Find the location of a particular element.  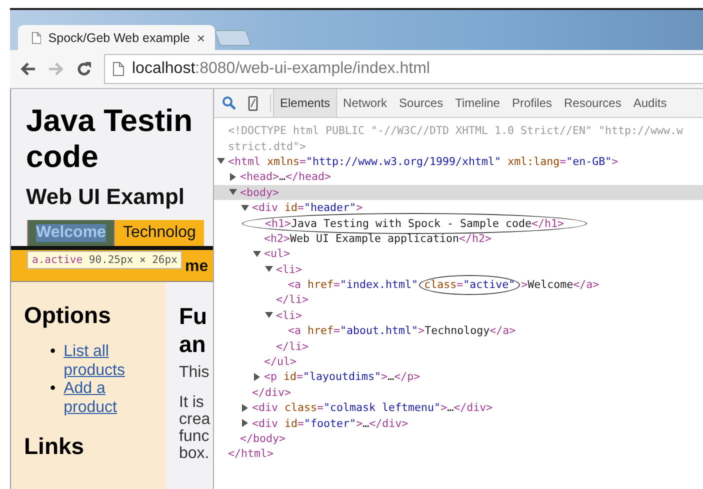

sidebar-link: List all products is located at coordinates (100, 361).